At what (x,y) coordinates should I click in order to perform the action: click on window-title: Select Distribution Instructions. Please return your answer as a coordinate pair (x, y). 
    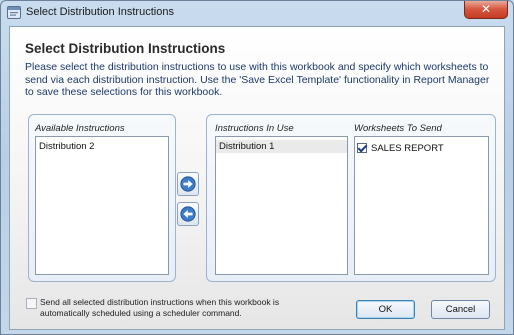
    Looking at the image, I should click on (100, 12).